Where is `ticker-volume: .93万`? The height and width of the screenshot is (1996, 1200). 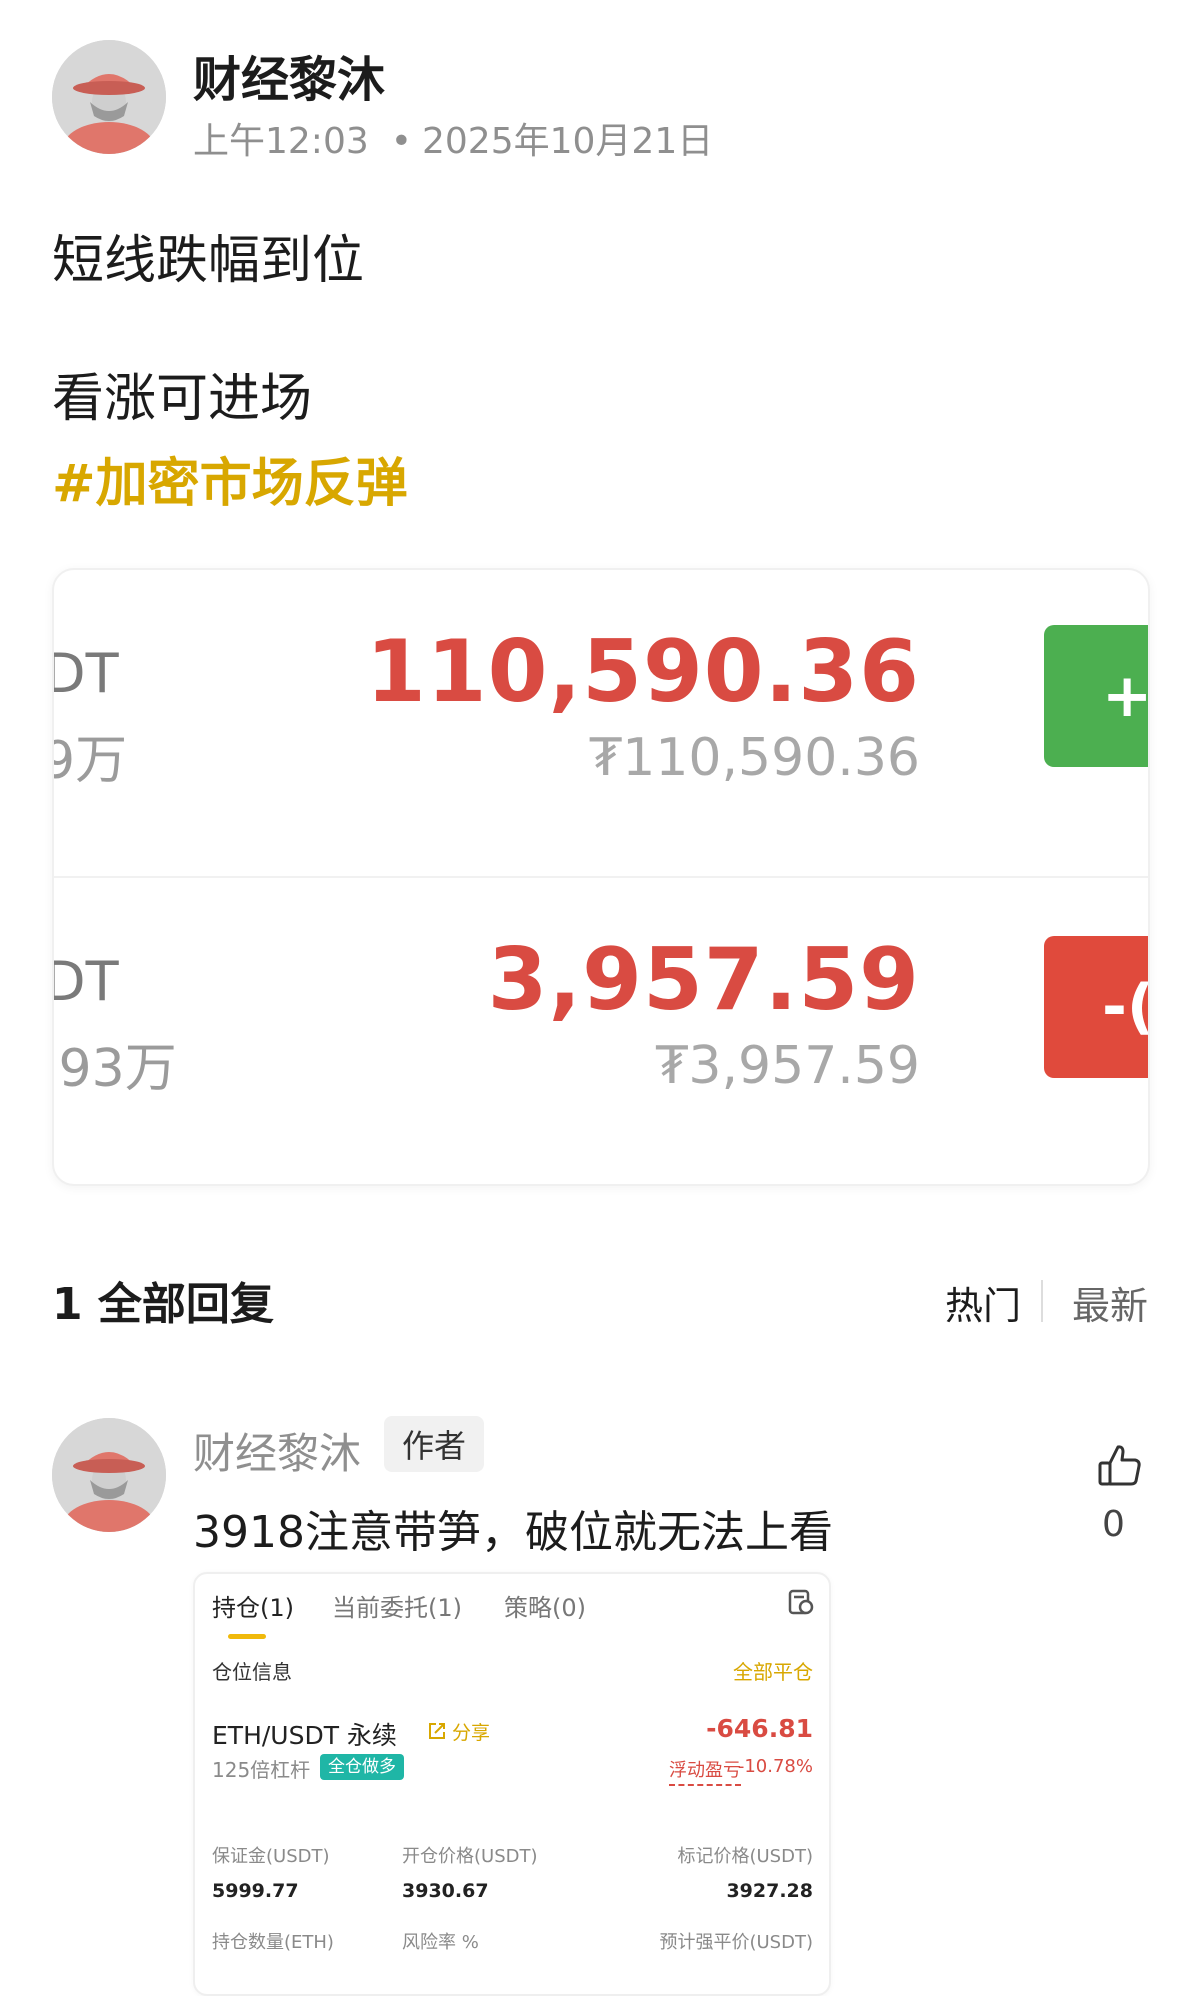 ticker-volume: .93万 is located at coordinates (114, 1069).